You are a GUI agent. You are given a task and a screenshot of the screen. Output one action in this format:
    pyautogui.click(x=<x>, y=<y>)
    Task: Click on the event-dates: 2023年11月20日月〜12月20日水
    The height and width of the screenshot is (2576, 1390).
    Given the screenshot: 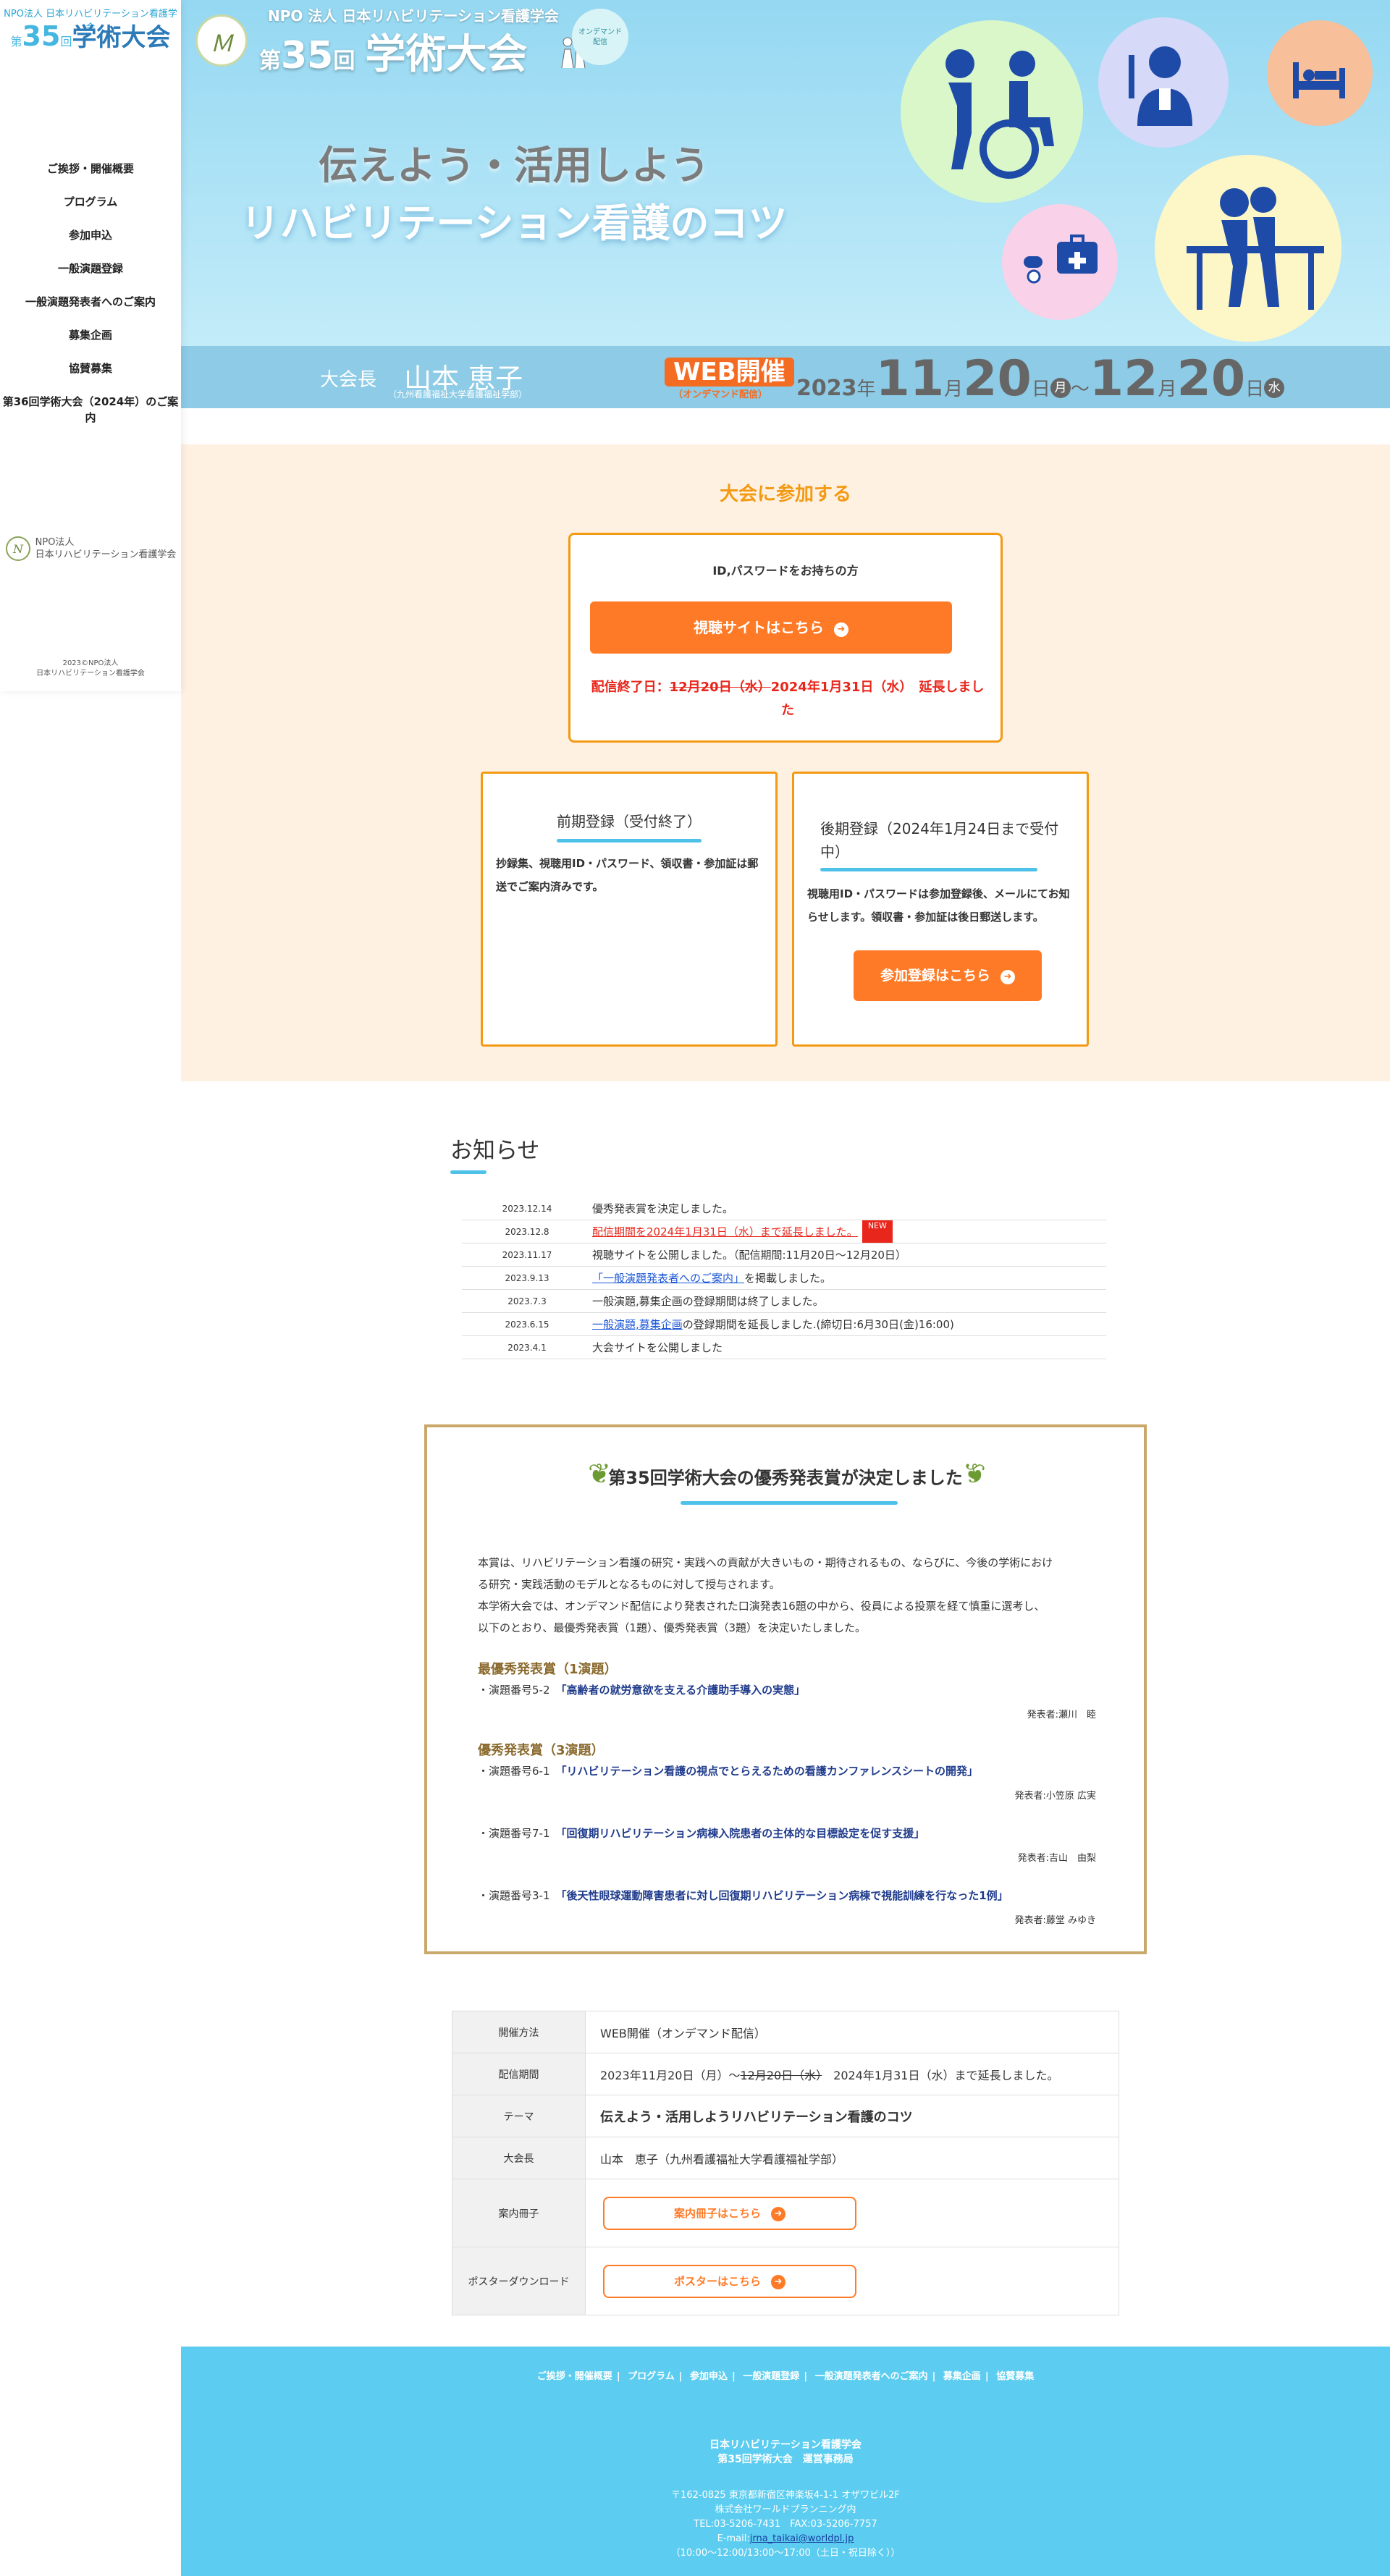 What is the action you would take?
    pyautogui.click(x=1041, y=379)
    